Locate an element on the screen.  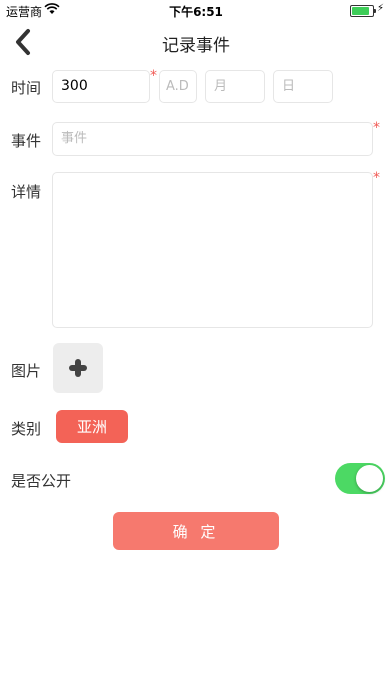
navigation-bar: 记录事件 is located at coordinates (196, 42).